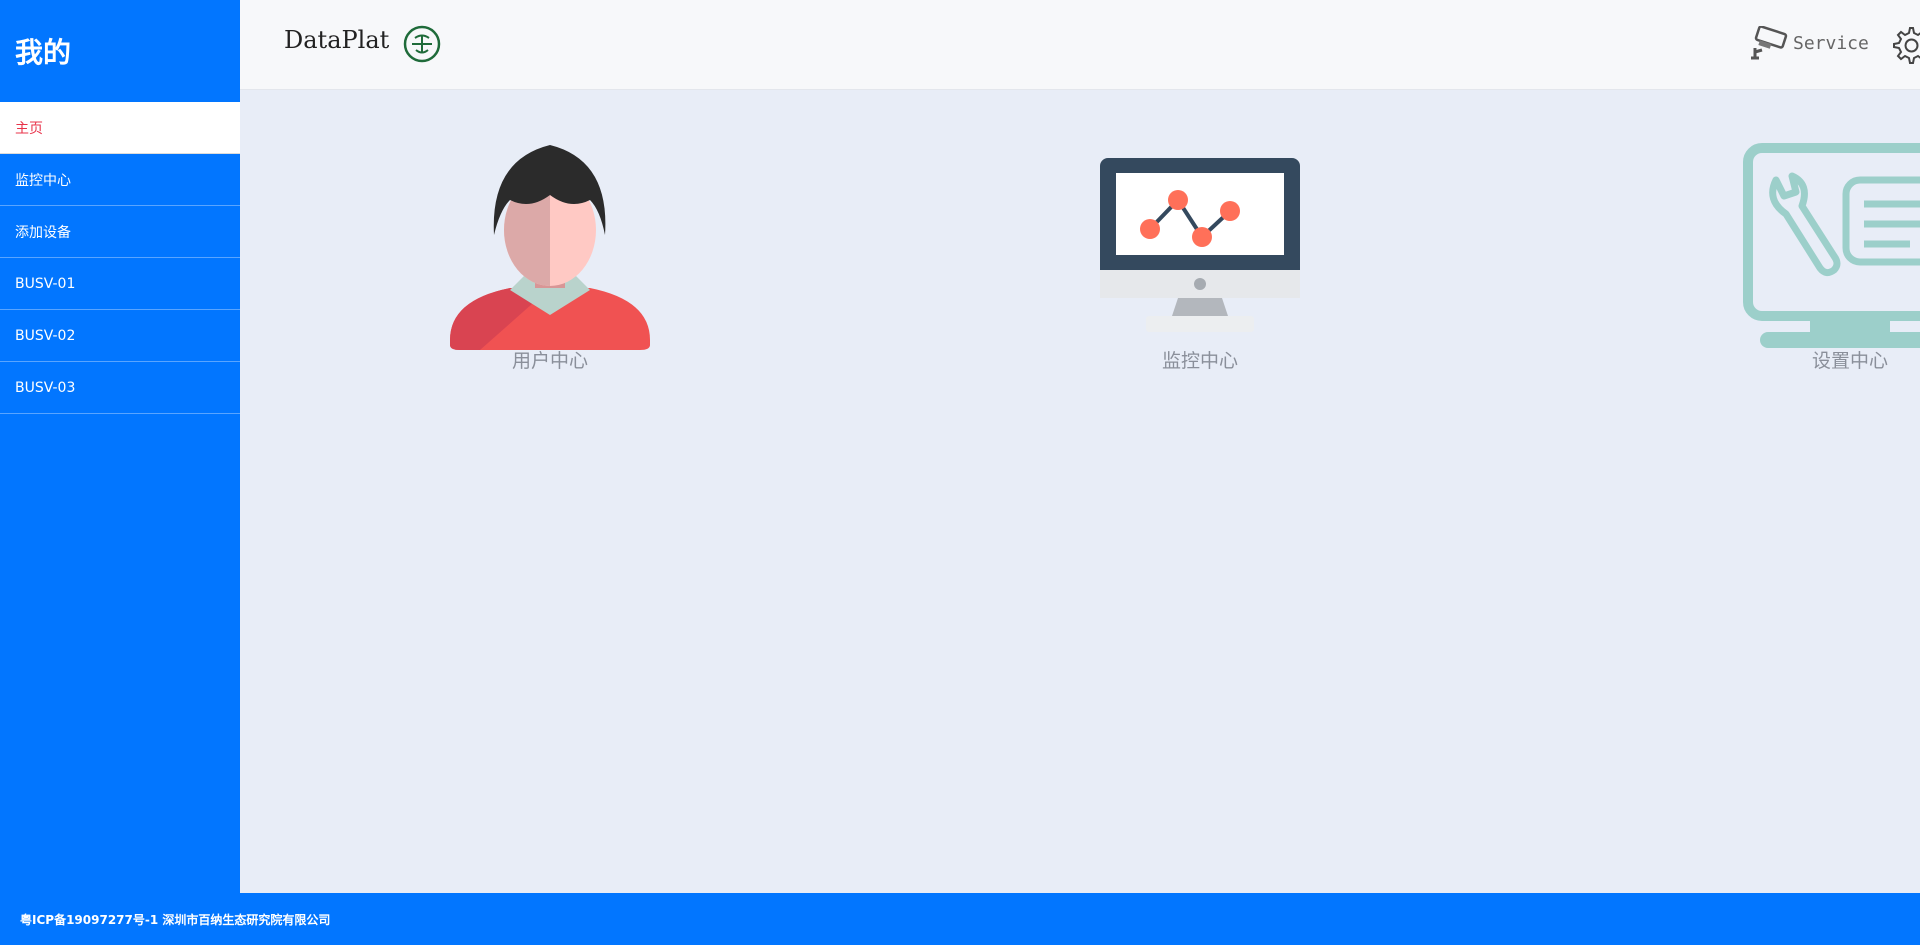 The height and width of the screenshot is (945, 1920). What do you see at coordinates (1849, 361) in the screenshot?
I see `card-settings-center-label: 设置中心` at bounding box center [1849, 361].